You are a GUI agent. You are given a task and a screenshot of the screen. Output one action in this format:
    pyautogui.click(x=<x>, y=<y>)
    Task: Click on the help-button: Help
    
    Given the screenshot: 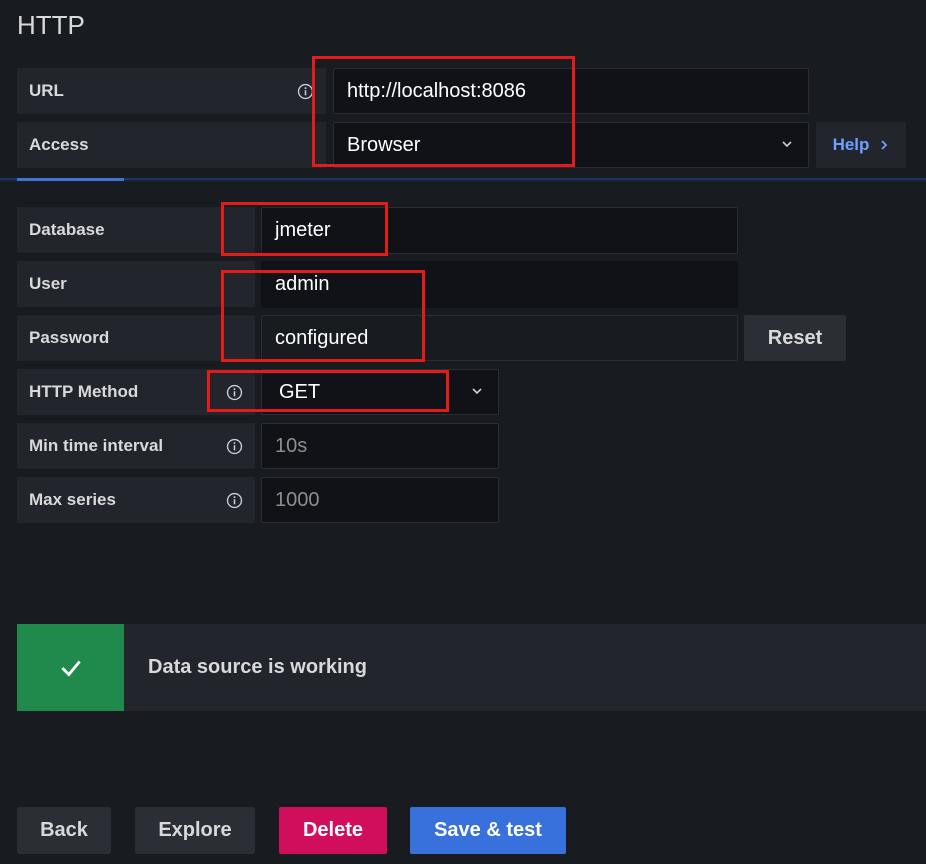 What is the action you would take?
    pyautogui.click(x=861, y=145)
    